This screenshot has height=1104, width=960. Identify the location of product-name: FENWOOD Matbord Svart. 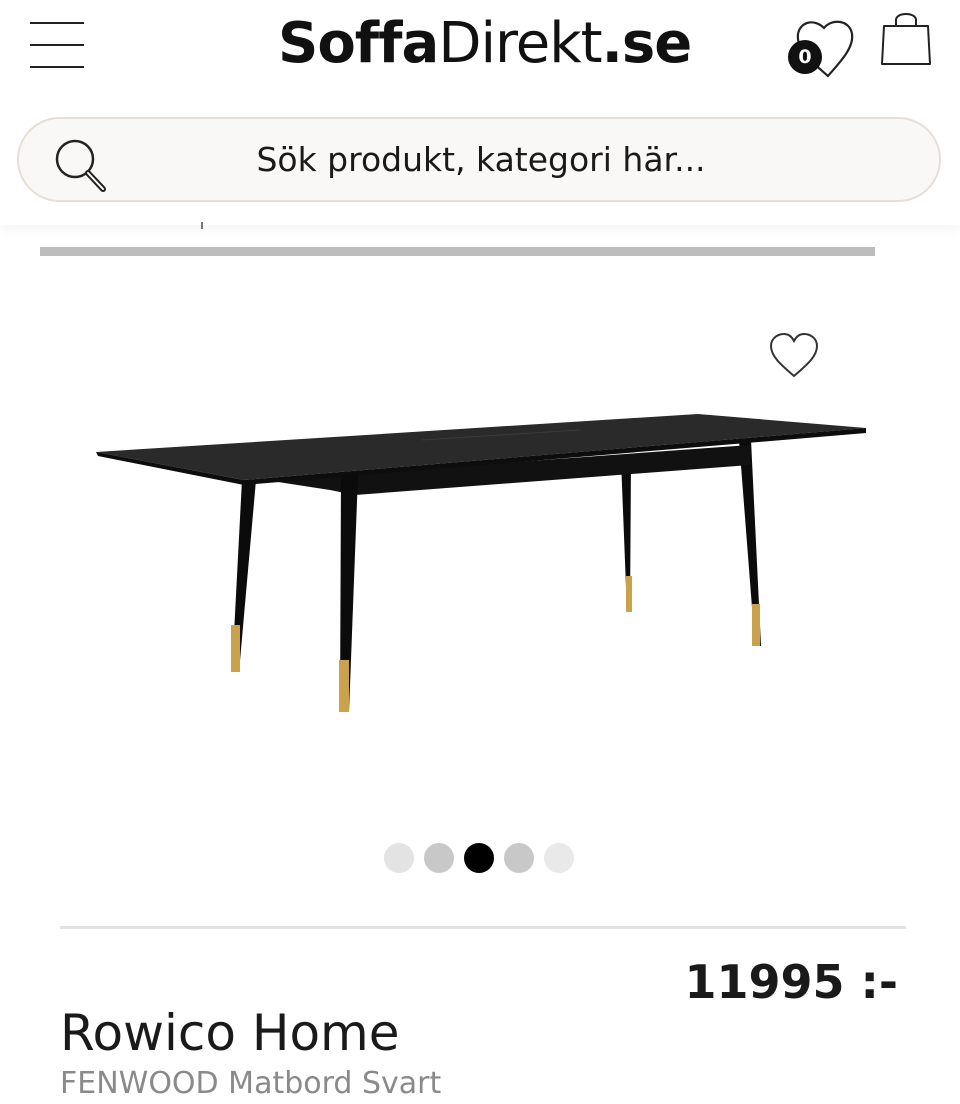
(251, 1083).